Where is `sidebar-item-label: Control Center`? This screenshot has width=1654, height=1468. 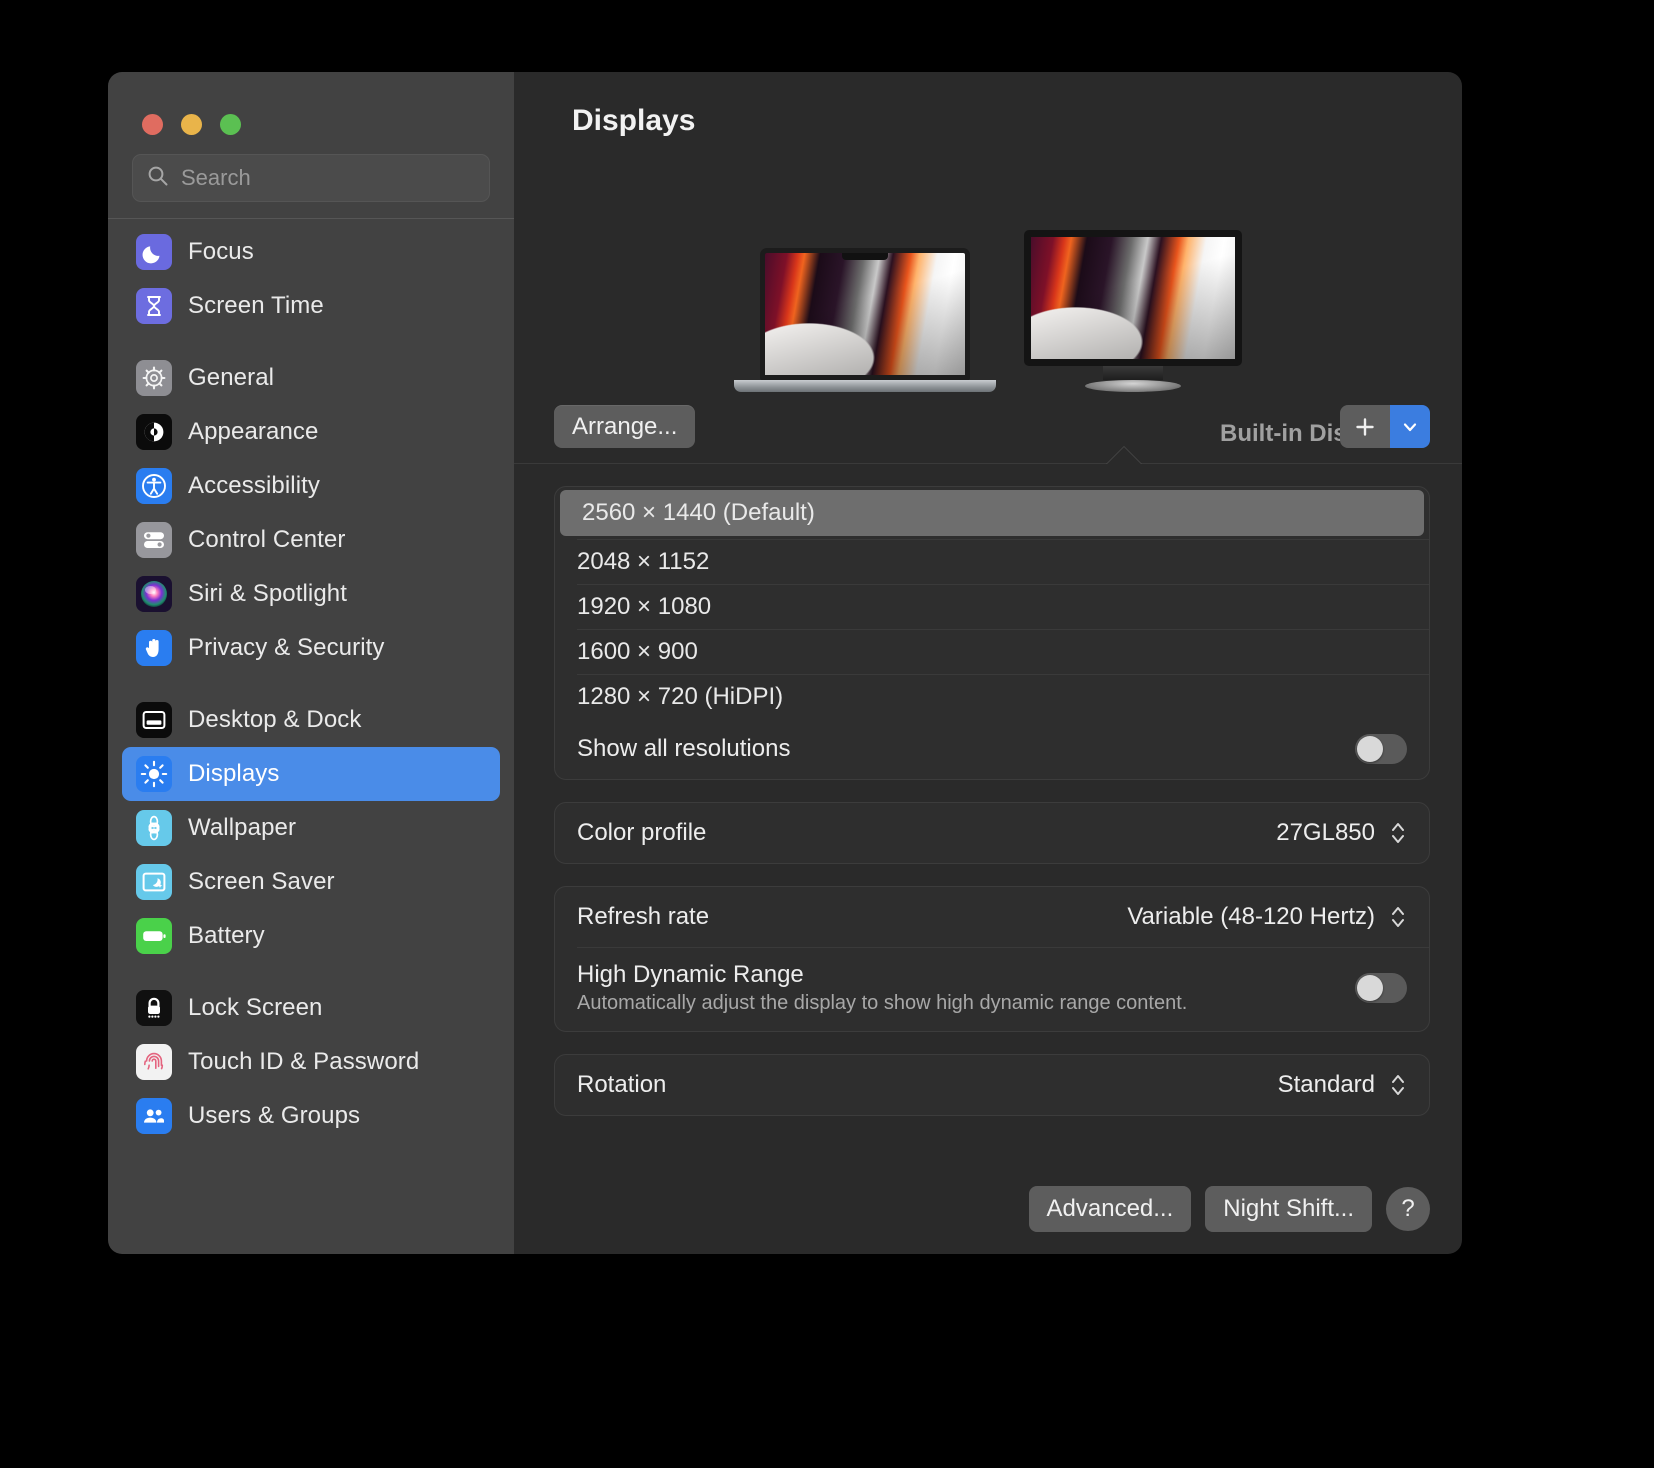 sidebar-item-label: Control Center is located at coordinates (267, 539).